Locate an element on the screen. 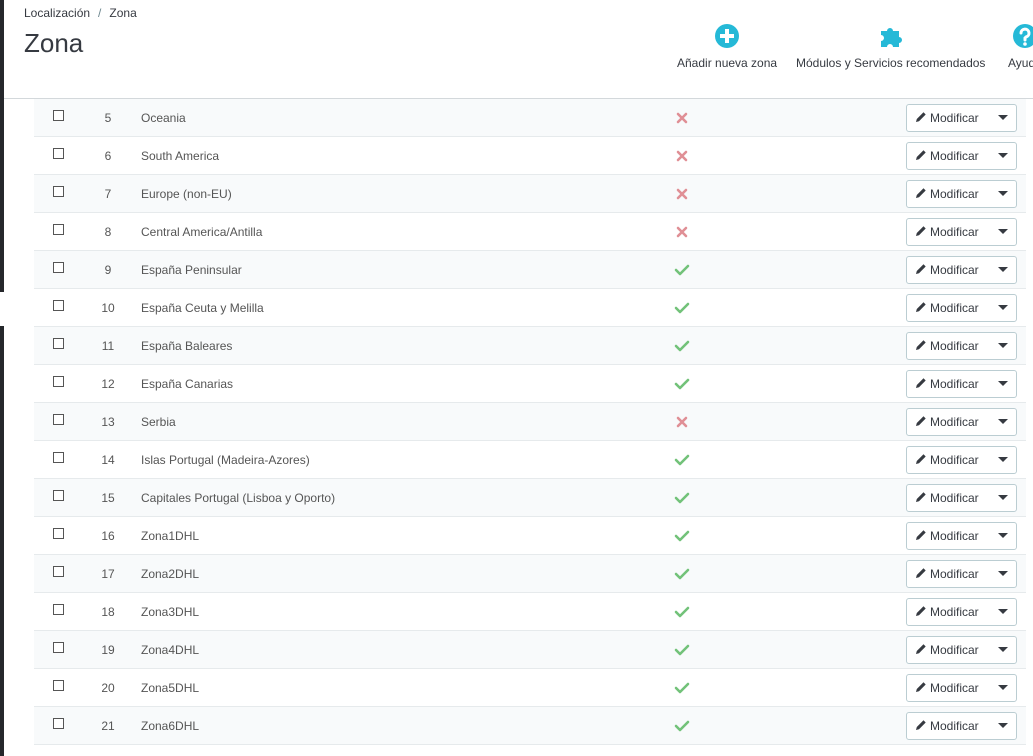 The width and height of the screenshot is (1033, 756). breadcrumb-current: Zona is located at coordinates (123, 13).